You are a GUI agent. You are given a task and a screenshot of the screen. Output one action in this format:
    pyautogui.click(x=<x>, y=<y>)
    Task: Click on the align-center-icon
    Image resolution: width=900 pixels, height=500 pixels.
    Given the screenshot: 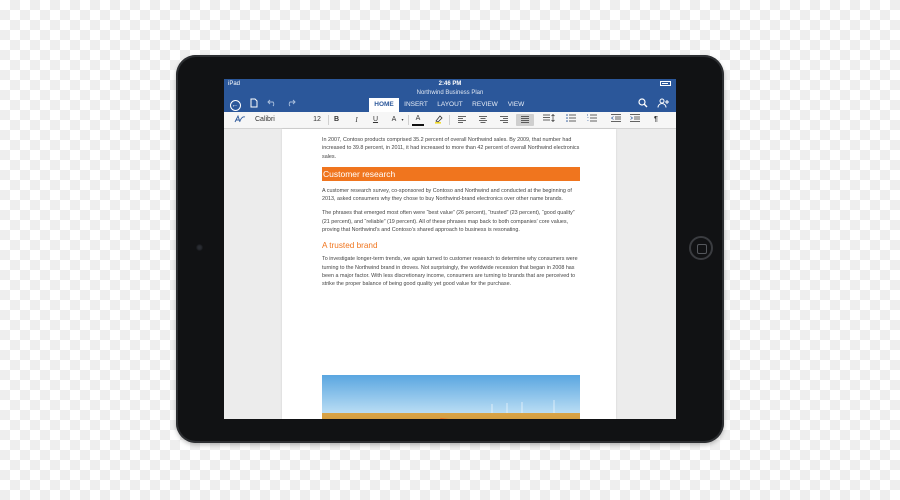 What is the action you would take?
    pyautogui.click(x=483, y=120)
    